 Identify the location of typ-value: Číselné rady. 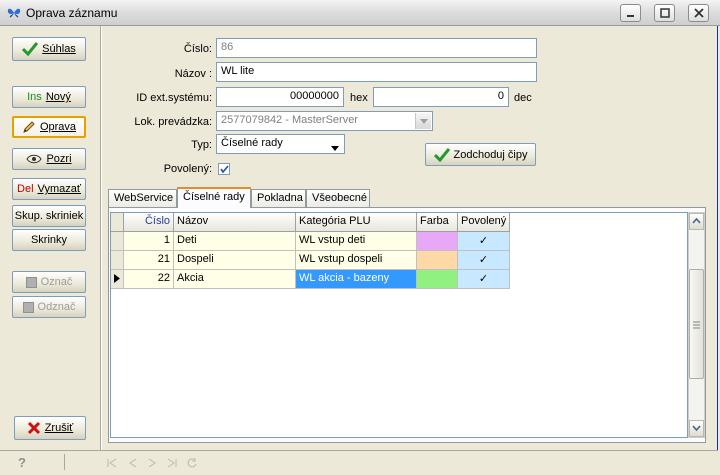
(252, 143).